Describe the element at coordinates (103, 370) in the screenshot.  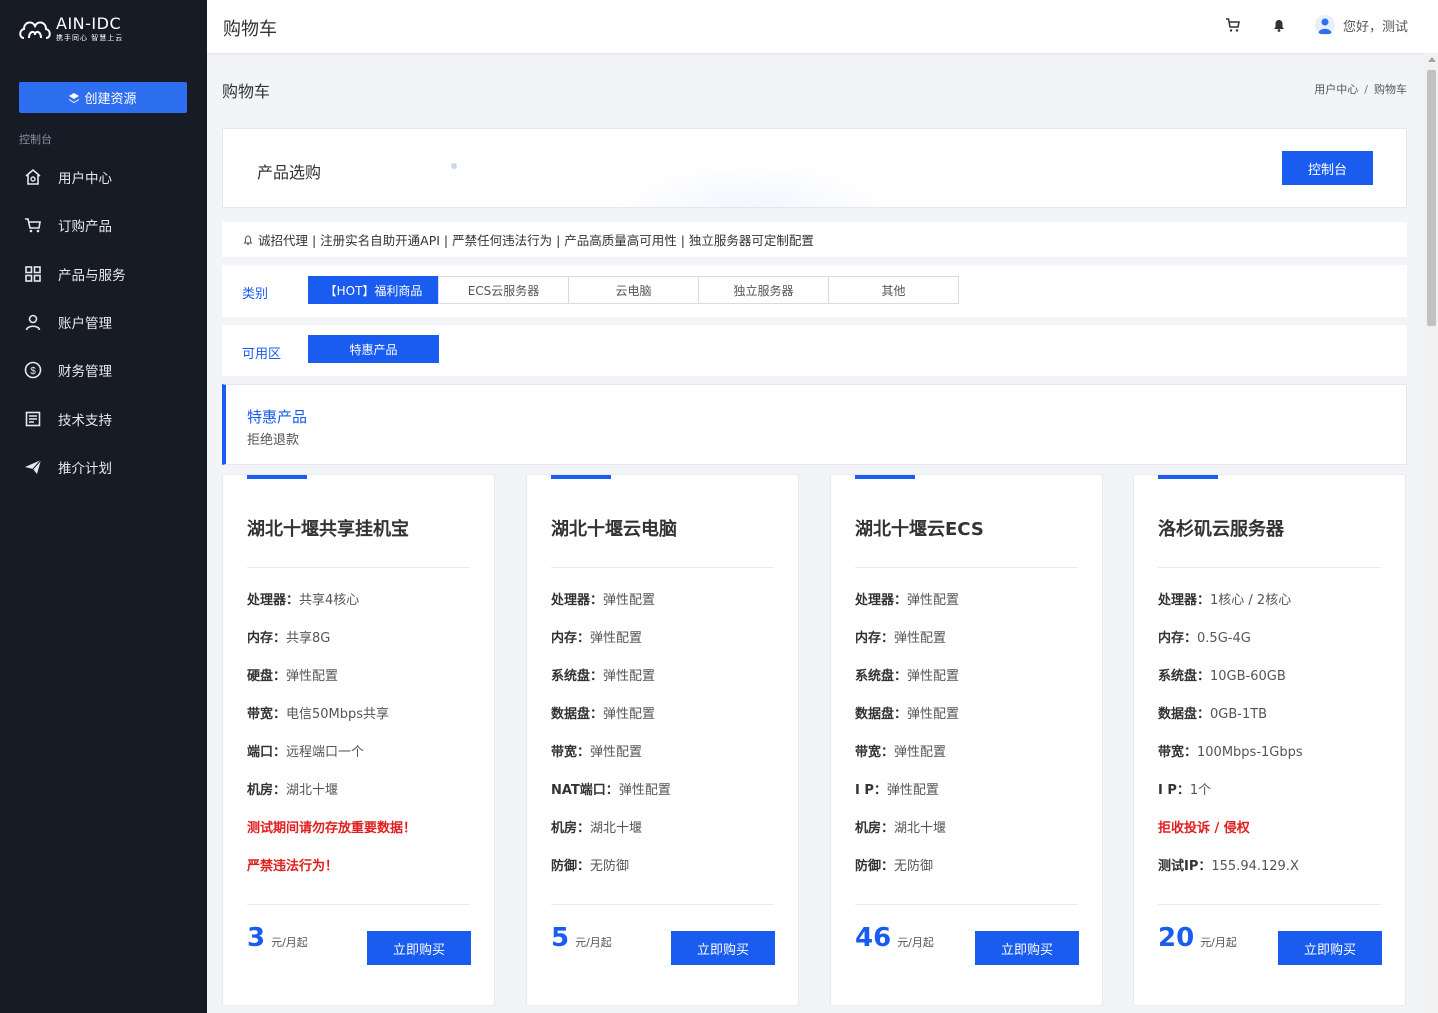
I see `sidebar-item-finance: $ 财务管理` at that location.